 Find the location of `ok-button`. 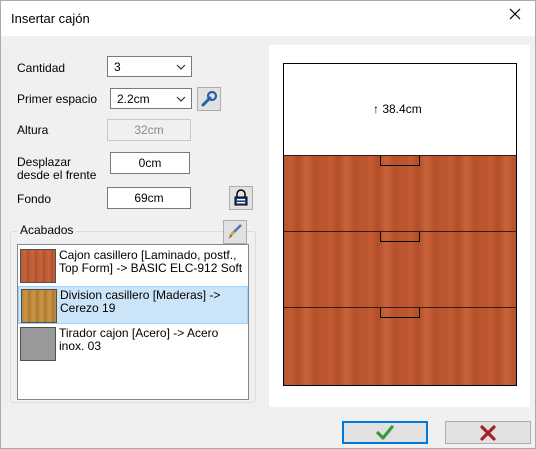

ok-button is located at coordinates (385, 432).